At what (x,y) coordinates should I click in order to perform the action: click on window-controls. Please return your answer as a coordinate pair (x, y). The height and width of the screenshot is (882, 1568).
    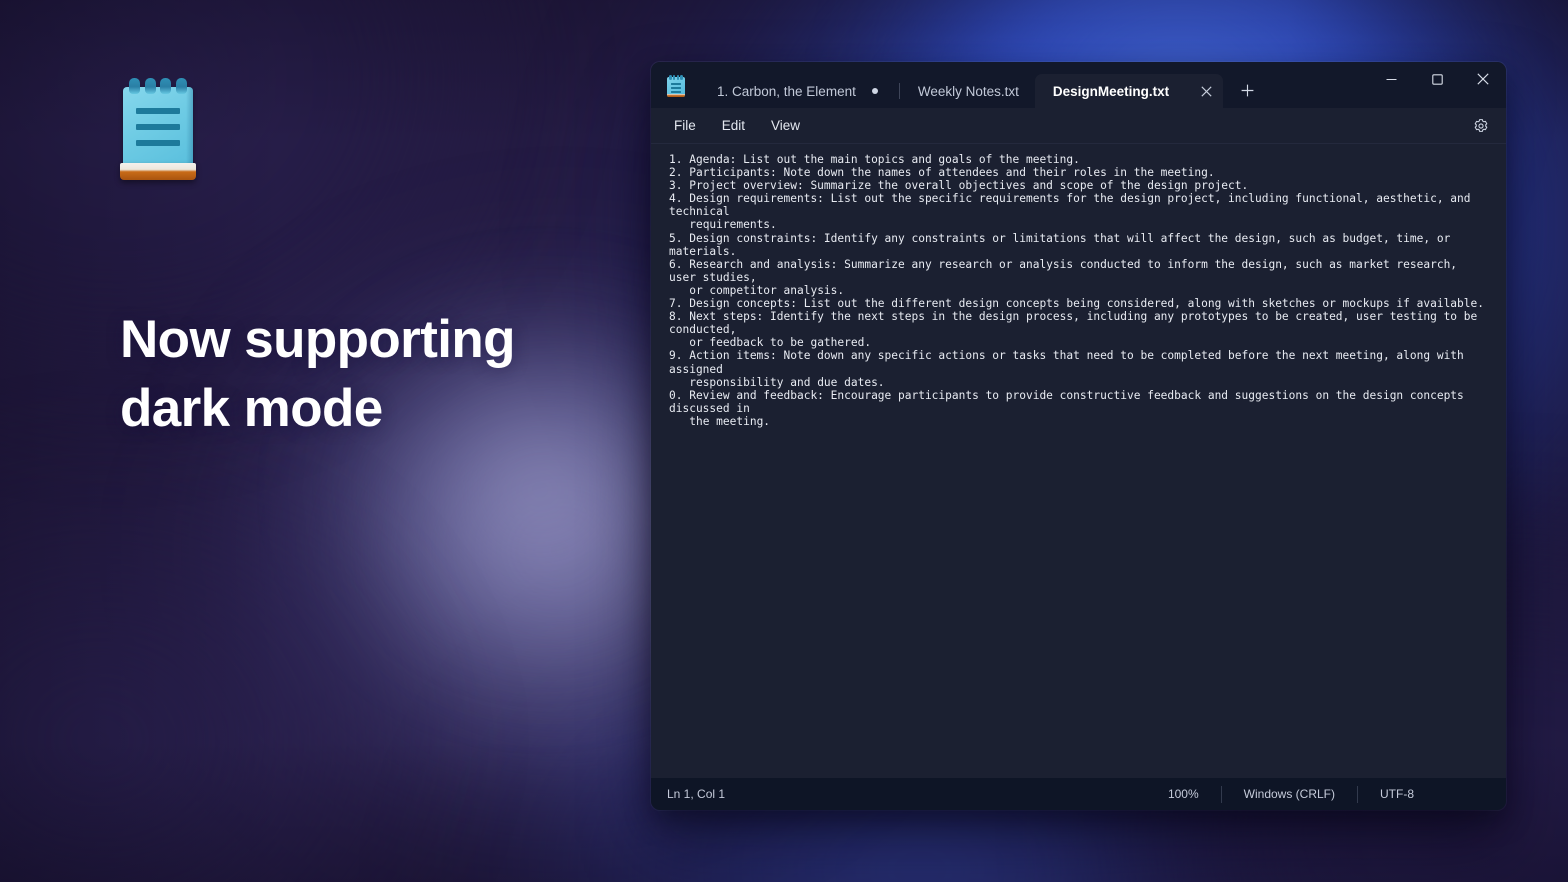
    Looking at the image, I should click on (1437, 85).